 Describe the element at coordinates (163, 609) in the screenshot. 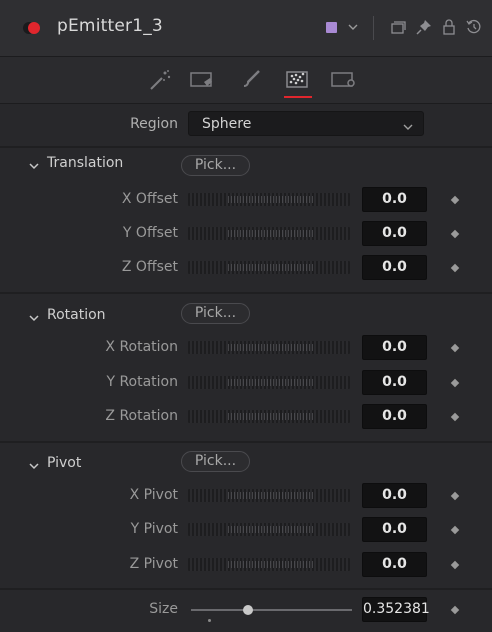

I see `size-label: Size` at that location.